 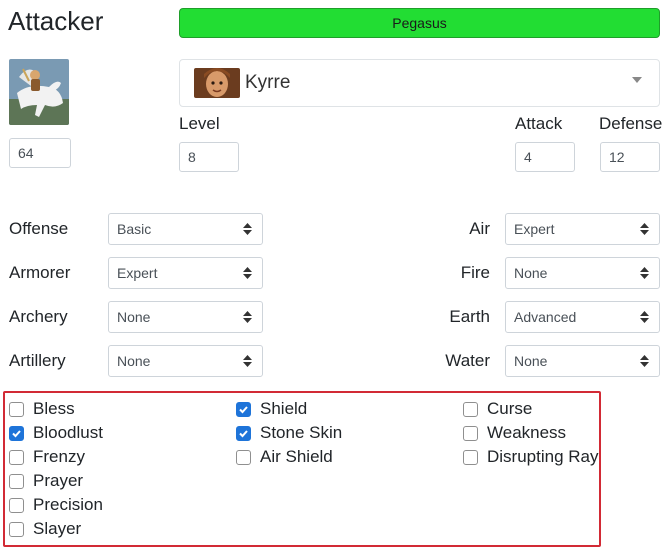 I want to click on artillery-select-value: None, so click(x=134, y=361).